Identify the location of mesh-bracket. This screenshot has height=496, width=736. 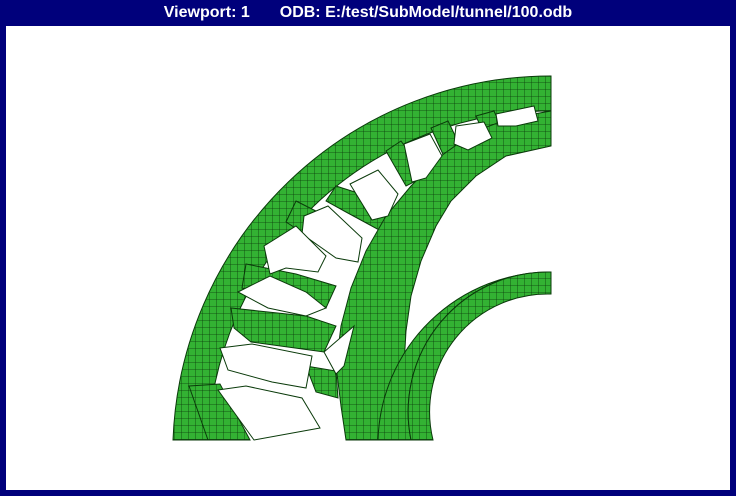
(322, 382).